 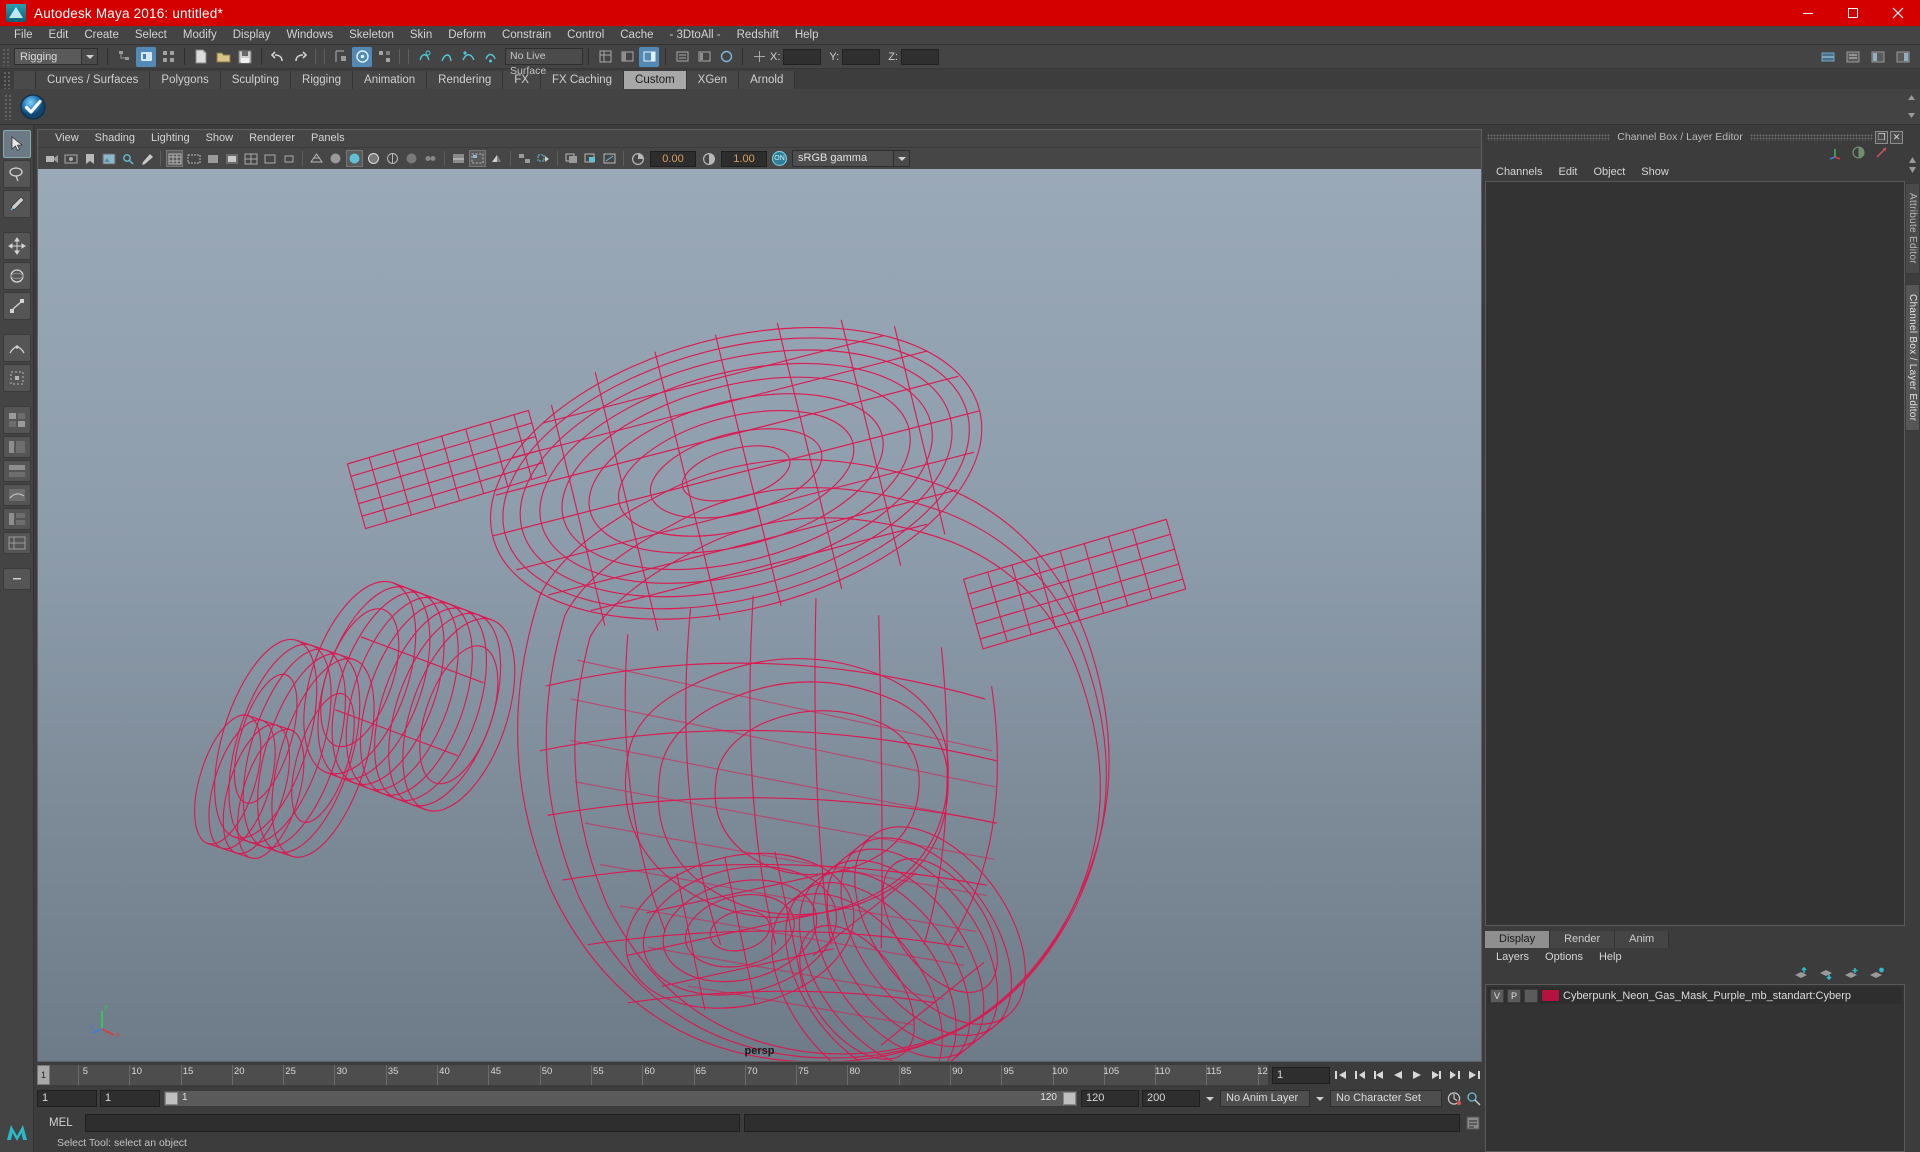 What do you see at coordinates (649, 56) in the screenshot?
I see `sidebar-toggle-right-icon` at bounding box center [649, 56].